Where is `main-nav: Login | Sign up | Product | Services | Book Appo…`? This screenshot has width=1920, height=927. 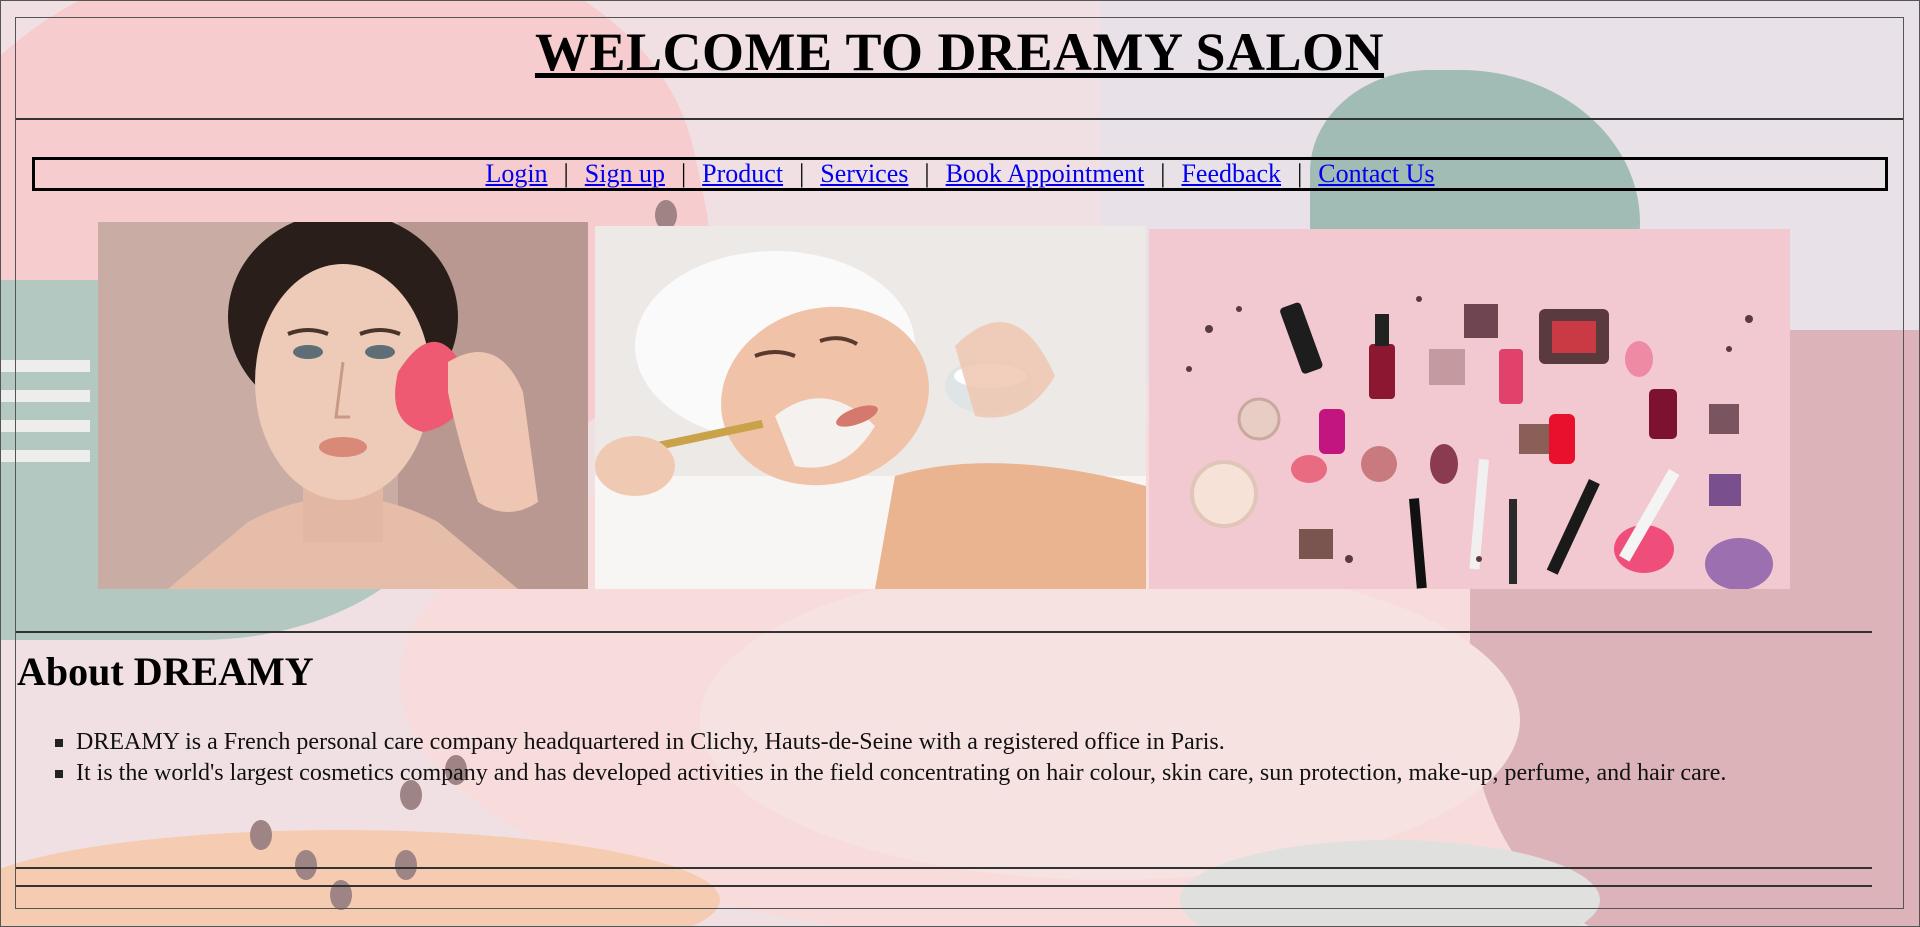
main-nav: Login | Sign up | Product | Services | Book Appo… is located at coordinates (960, 174).